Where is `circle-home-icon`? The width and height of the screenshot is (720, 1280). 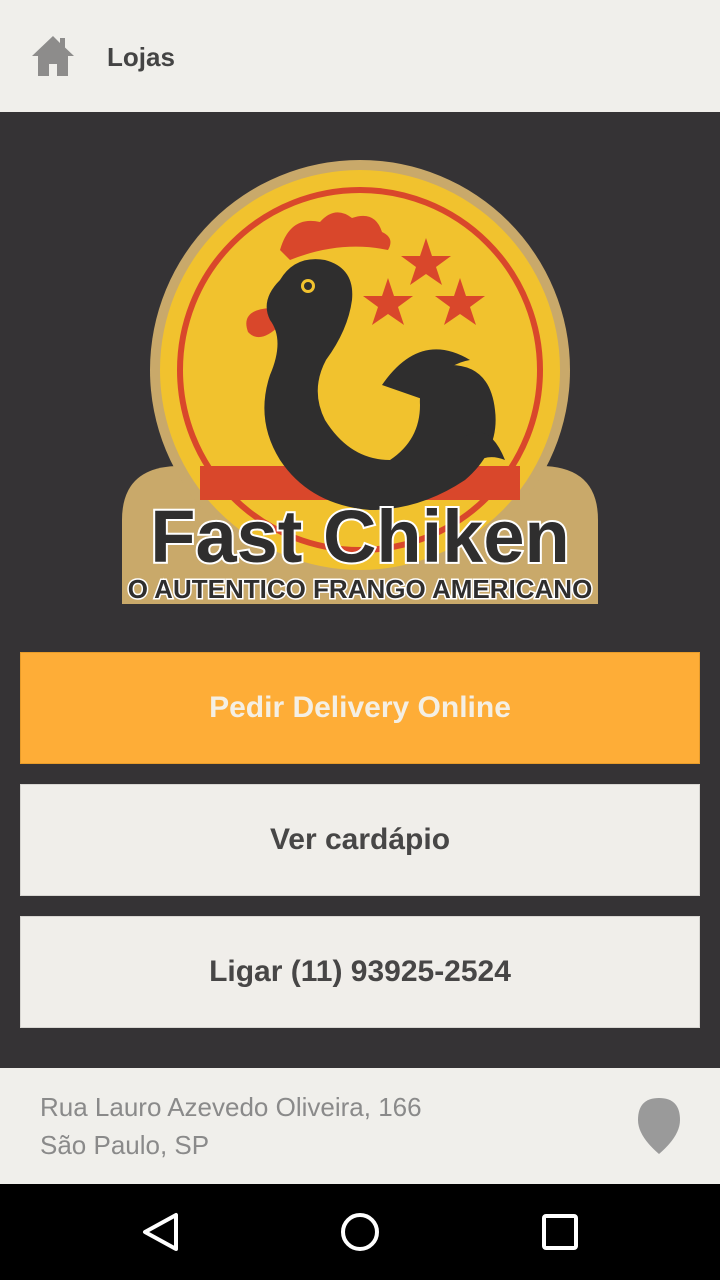 circle-home-icon is located at coordinates (360, 1232).